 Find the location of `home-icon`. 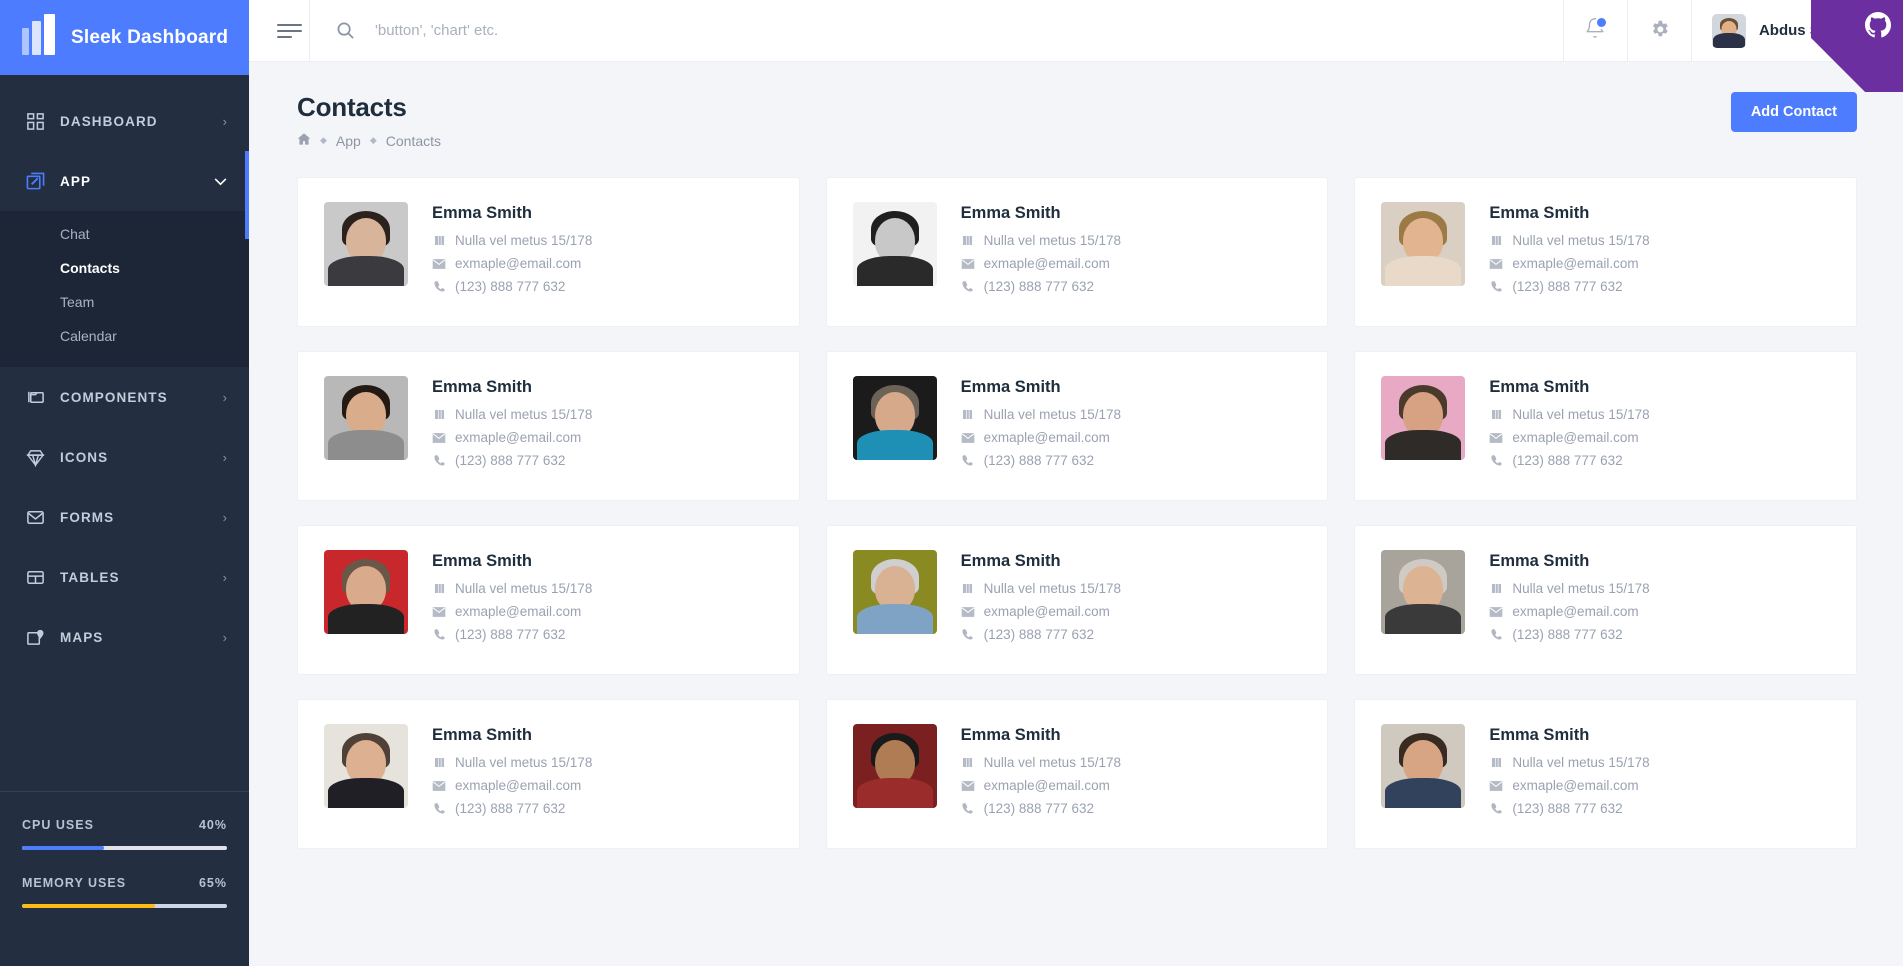

home-icon is located at coordinates (304, 140).